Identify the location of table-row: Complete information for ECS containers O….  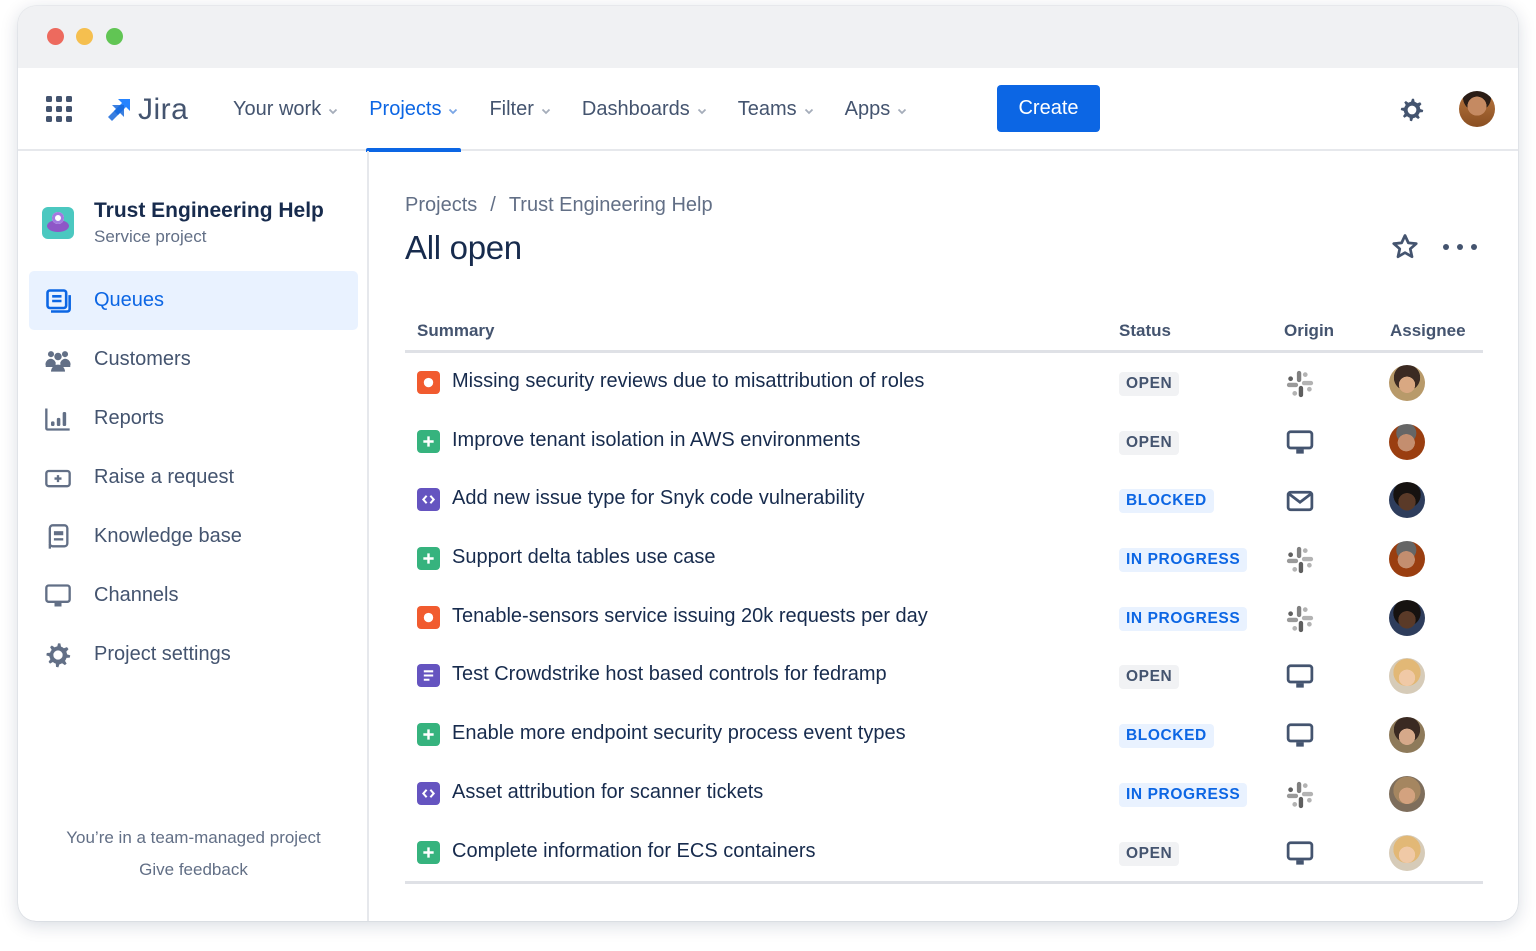
(944, 852).